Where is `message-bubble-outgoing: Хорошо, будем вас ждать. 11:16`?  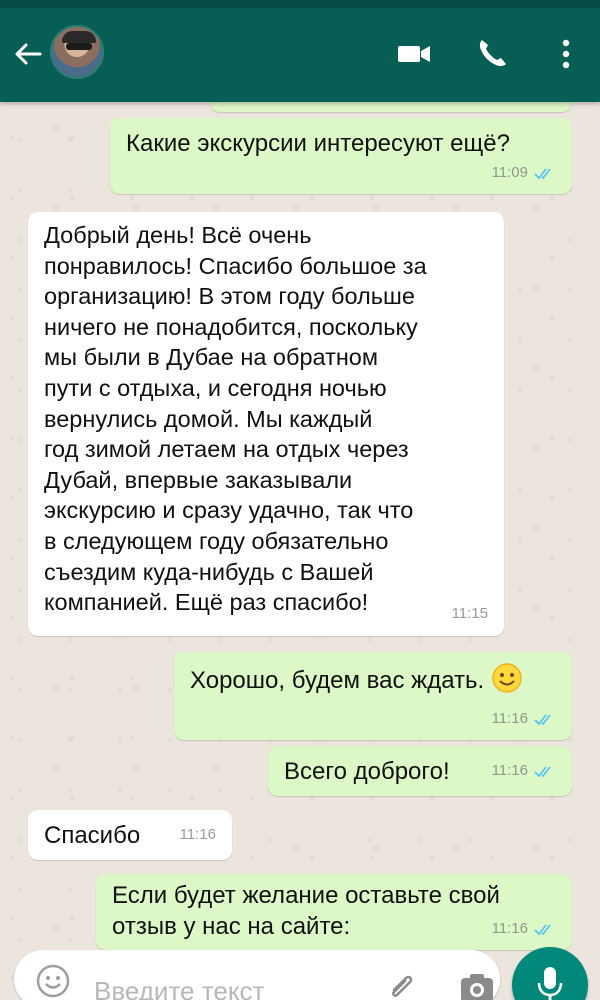
message-bubble-outgoing: Хорошо, будем вас ждать. 11:16 is located at coordinates (373, 696).